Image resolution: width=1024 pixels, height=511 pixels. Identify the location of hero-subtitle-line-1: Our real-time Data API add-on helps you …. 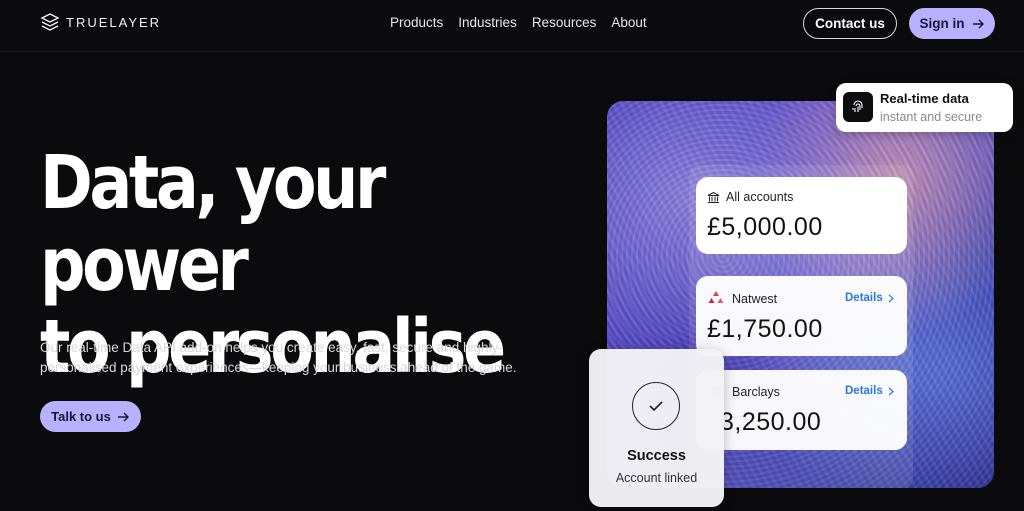
(271, 347).